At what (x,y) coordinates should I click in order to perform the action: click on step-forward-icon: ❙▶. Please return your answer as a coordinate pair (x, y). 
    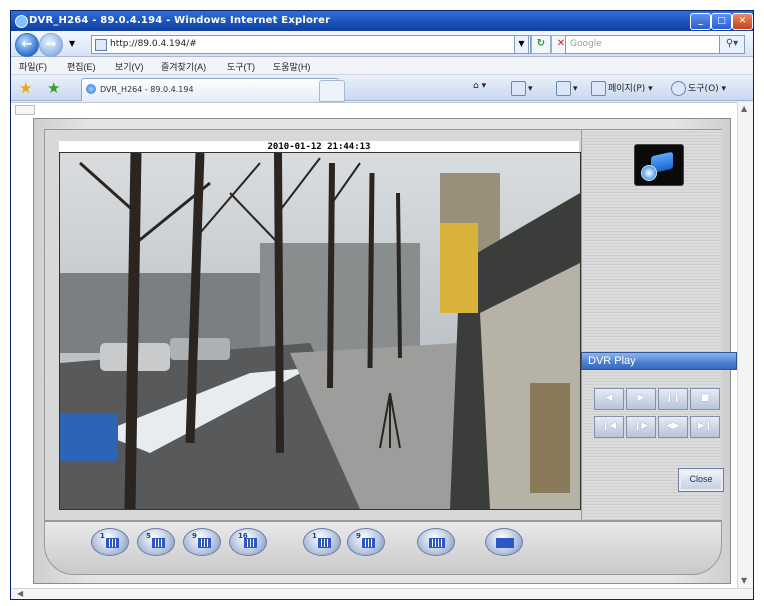
    Looking at the image, I should click on (641, 426).